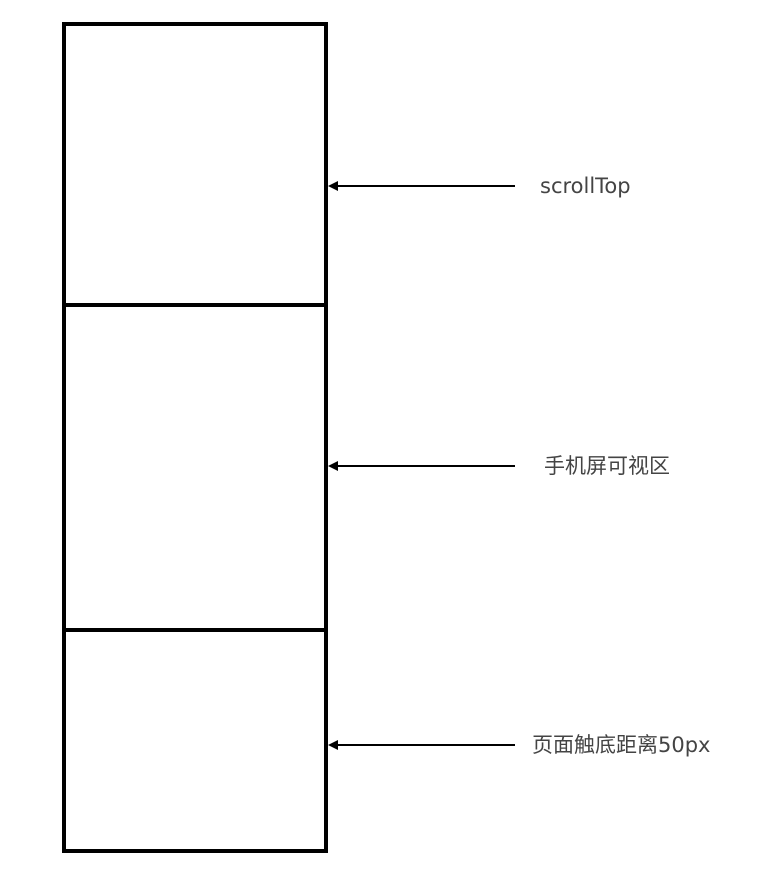  I want to click on viewport-bottom-divider, so click(195, 630).